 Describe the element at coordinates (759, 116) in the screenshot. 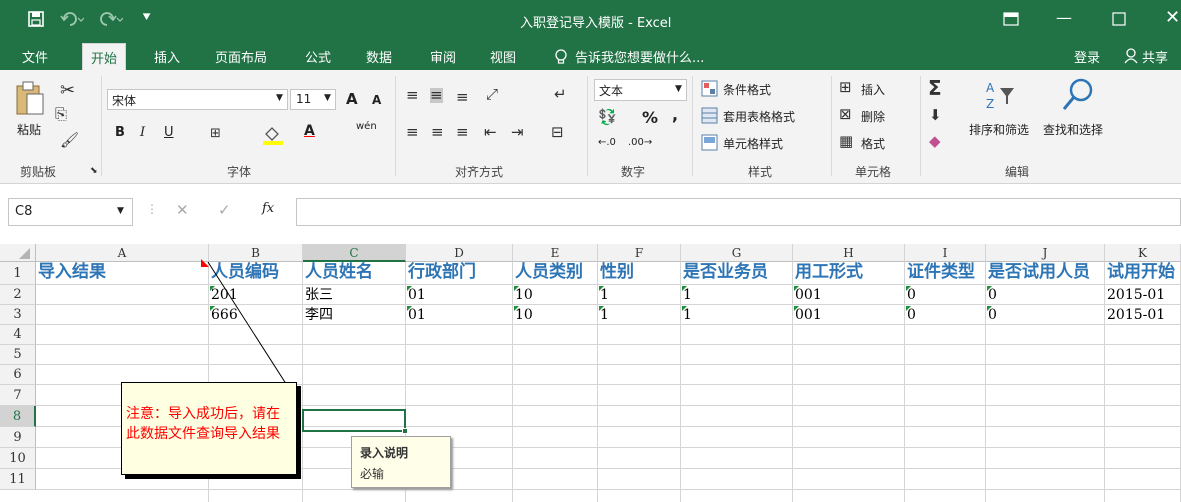

I see `format-as-table-button: 套用表格格式` at that location.